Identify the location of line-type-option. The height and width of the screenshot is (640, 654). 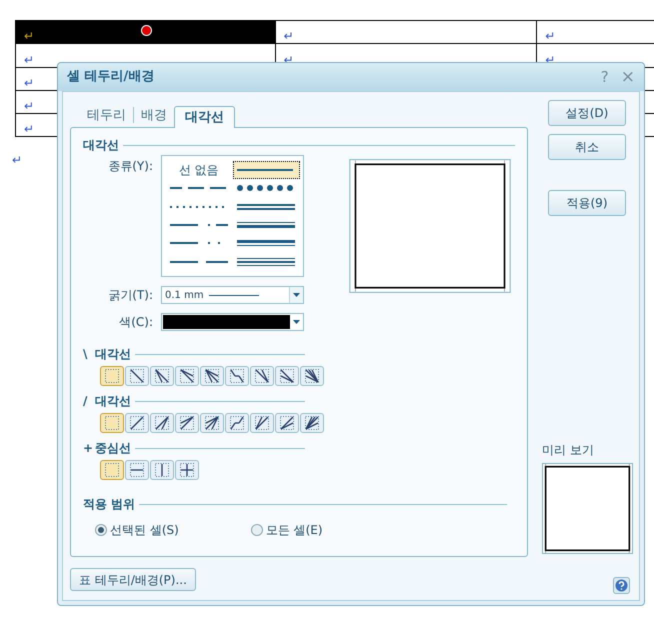
(266, 170).